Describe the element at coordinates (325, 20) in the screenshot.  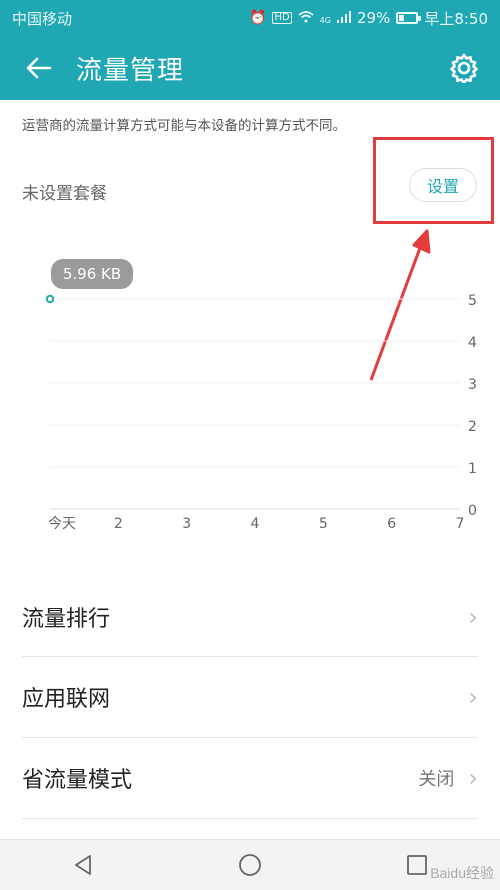
I see `network-type: 4G` at that location.